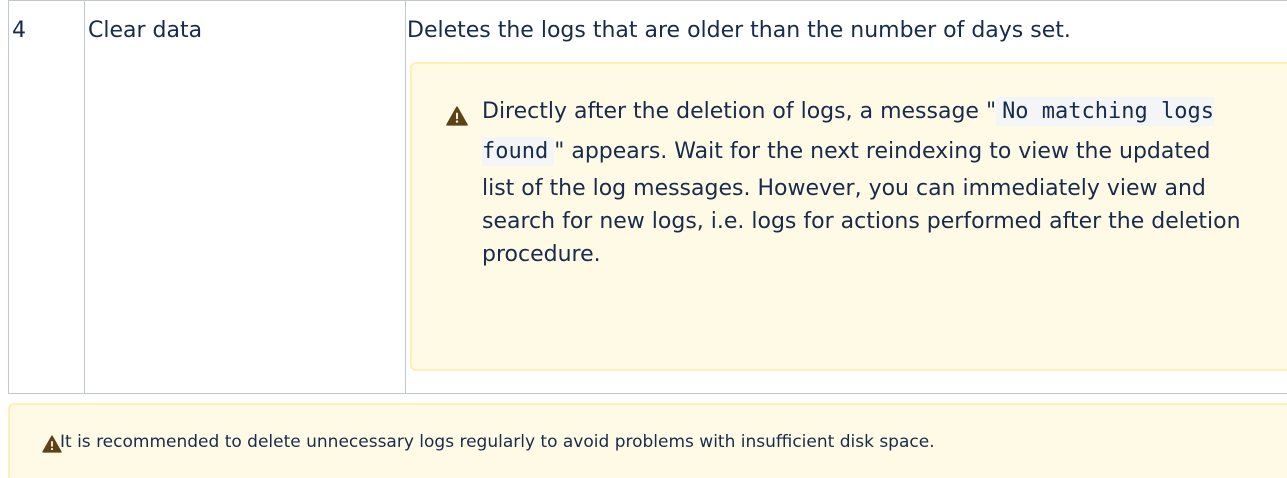 This screenshot has width=1287, height=478. I want to click on row-number-cell: 4, so click(46, 197).